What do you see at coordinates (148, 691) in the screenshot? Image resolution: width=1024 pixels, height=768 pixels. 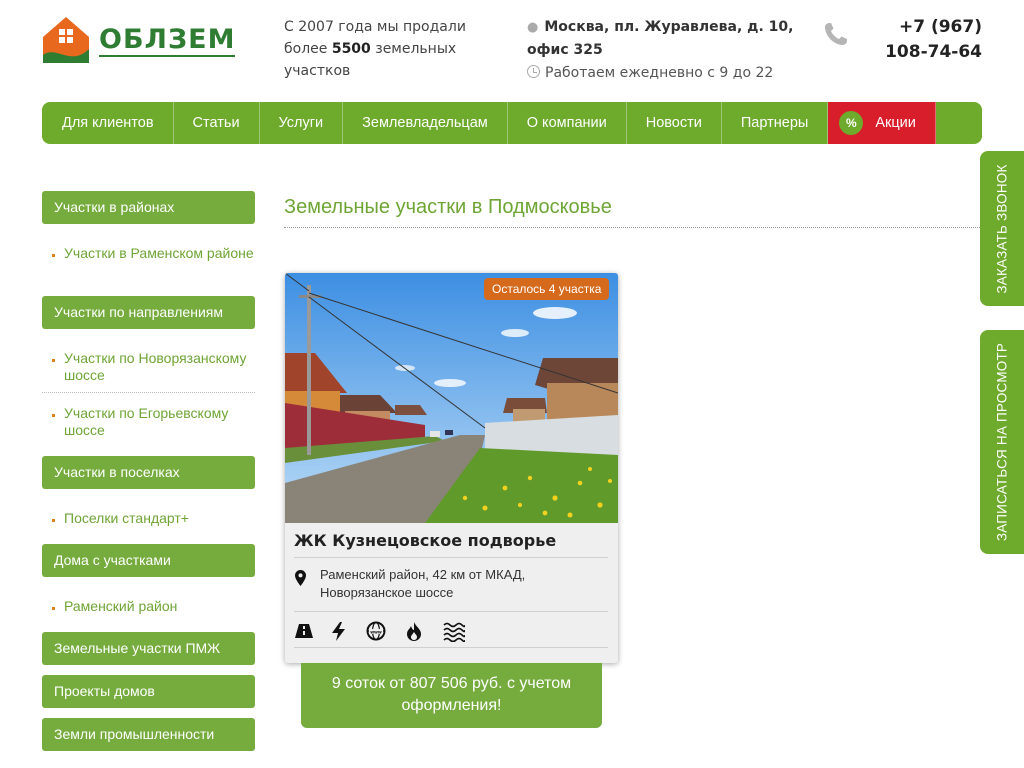 I see `sidebar-category-house-projects: Проекты домов` at bounding box center [148, 691].